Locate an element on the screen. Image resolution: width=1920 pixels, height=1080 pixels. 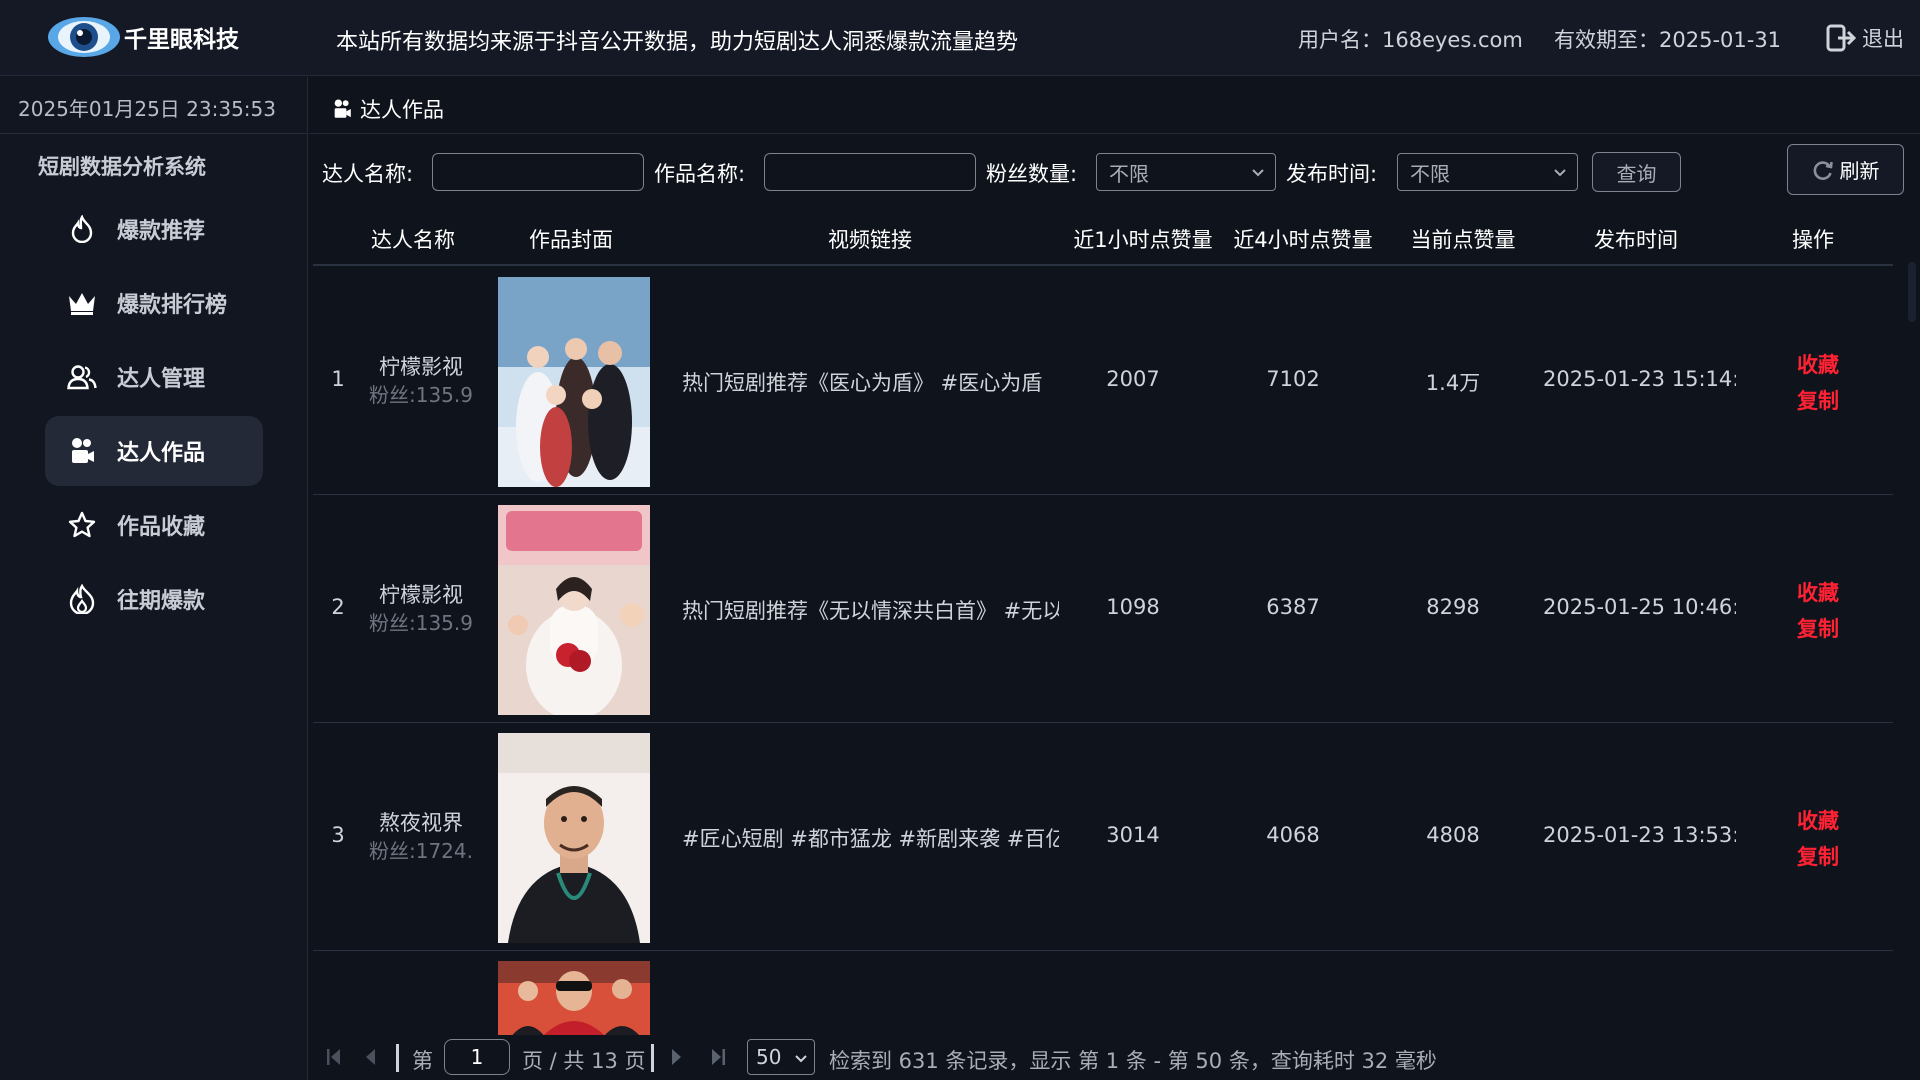
query-button: 查询 is located at coordinates (1636, 172).